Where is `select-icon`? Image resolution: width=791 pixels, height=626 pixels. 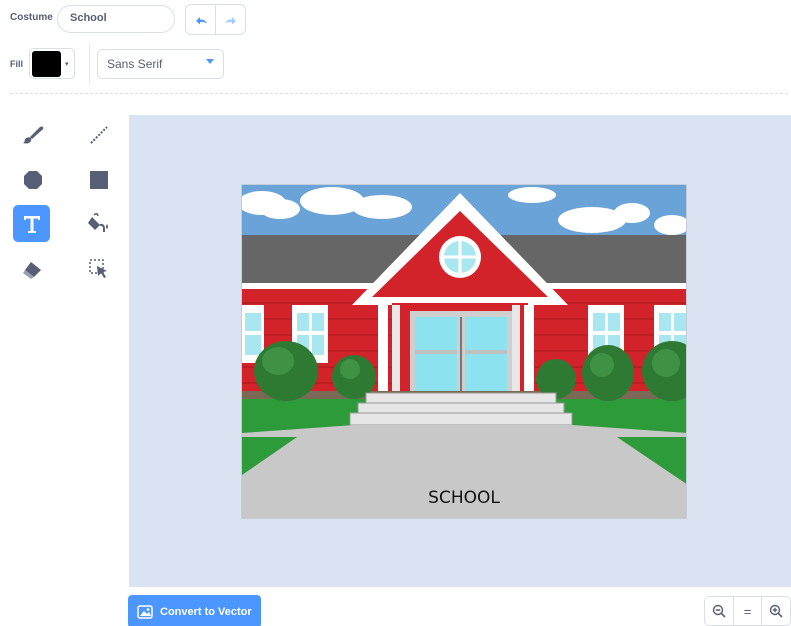 select-icon is located at coordinates (97, 268).